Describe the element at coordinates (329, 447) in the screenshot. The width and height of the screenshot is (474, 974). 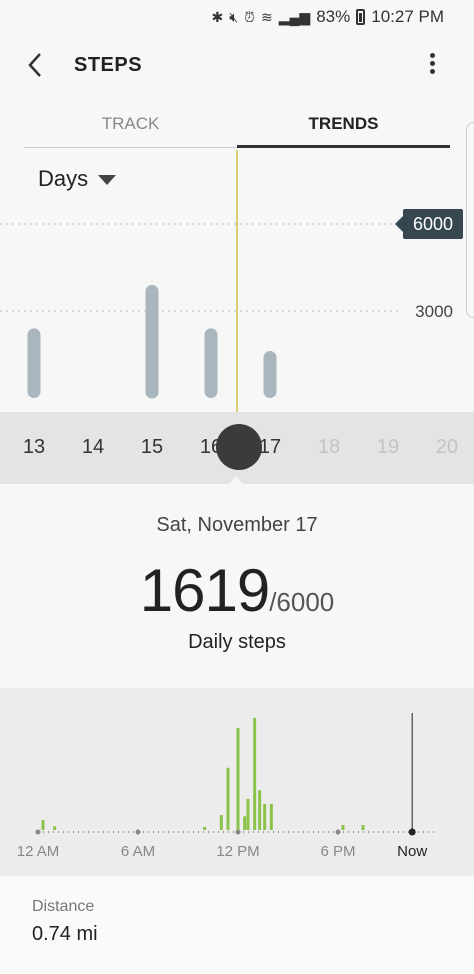
I see `day-18: 18` at that location.